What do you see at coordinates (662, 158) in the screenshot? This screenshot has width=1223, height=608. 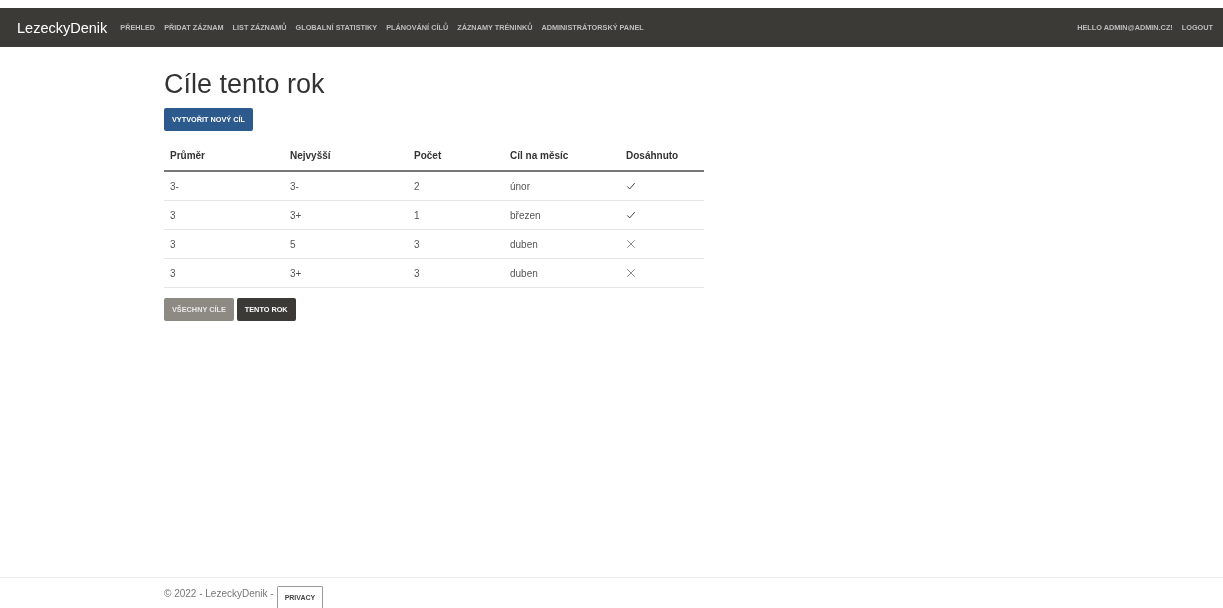 I see `column-header: Dosáhnuto` at bounding box center [662, 158].